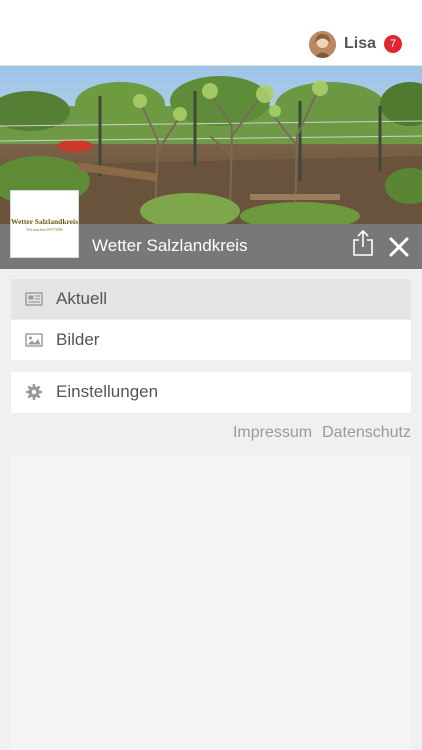 Image resolution: width=422 pixels, height=750 pixels. Describe the element at coordinates (211, 340) in the screenshot. I see `menu-item-bilder: Bilder` at that location.